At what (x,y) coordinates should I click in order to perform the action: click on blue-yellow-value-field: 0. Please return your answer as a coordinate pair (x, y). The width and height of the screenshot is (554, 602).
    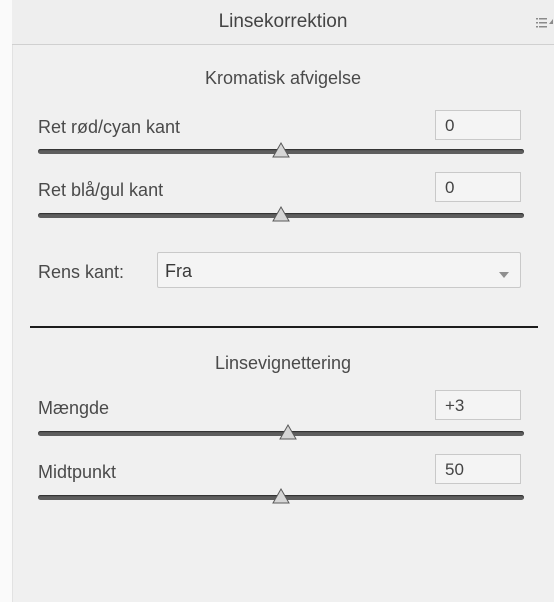
    Looking at the image, I should click on (478, 187).